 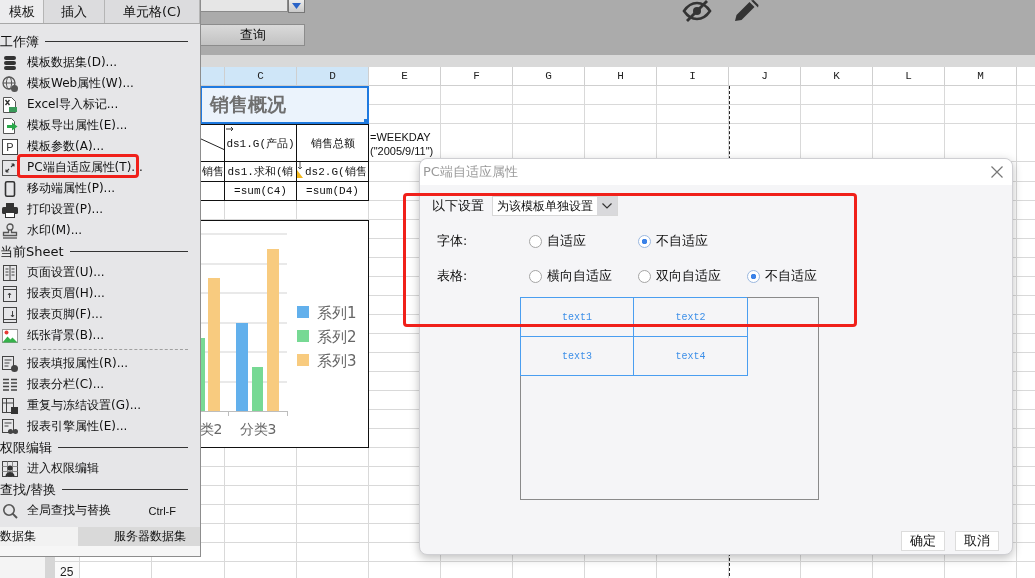 I want to click on column-header: H, so click(x=621, y=76).